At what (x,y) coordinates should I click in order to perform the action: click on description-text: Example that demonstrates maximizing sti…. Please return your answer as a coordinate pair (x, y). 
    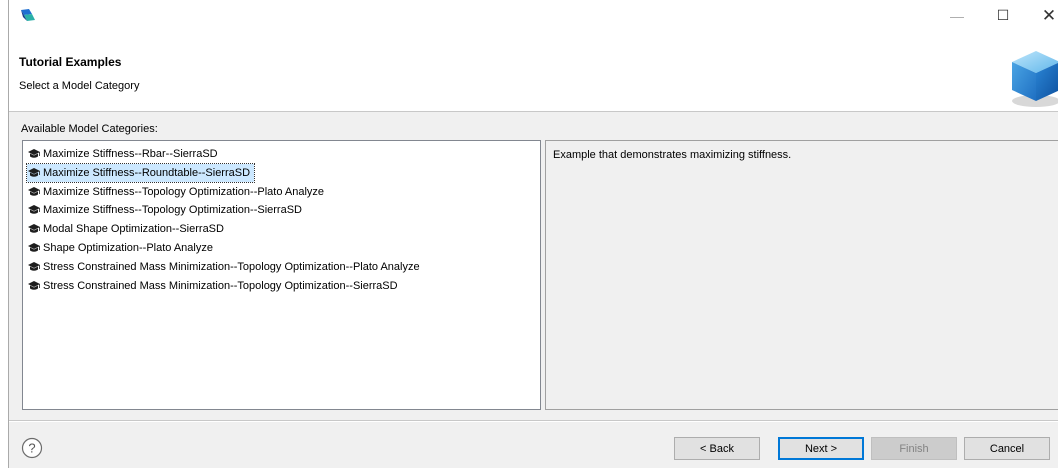
    Looking at the image, I should click on (672, 155).